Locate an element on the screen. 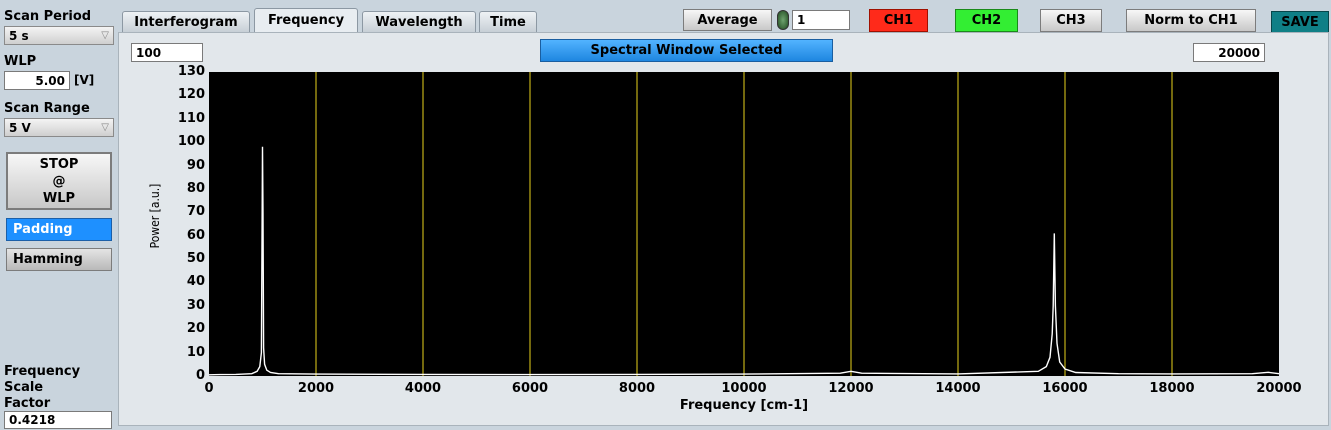 The height and width of the screenshot is (430, 1331). x-tick-label: 4000 is located at coordinates (423, 388).